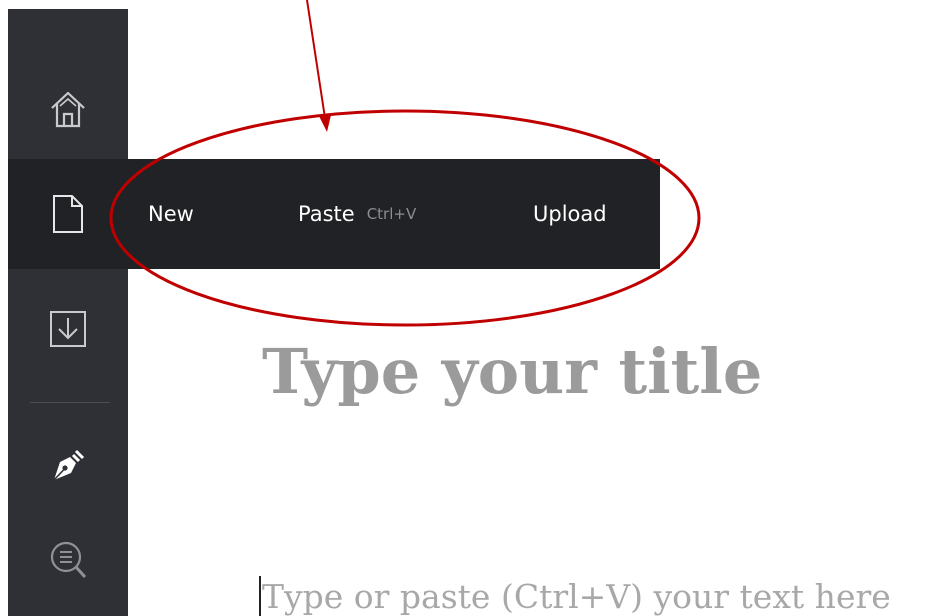  I want to click on menu-item-upload: Upload, so click(570, 214).